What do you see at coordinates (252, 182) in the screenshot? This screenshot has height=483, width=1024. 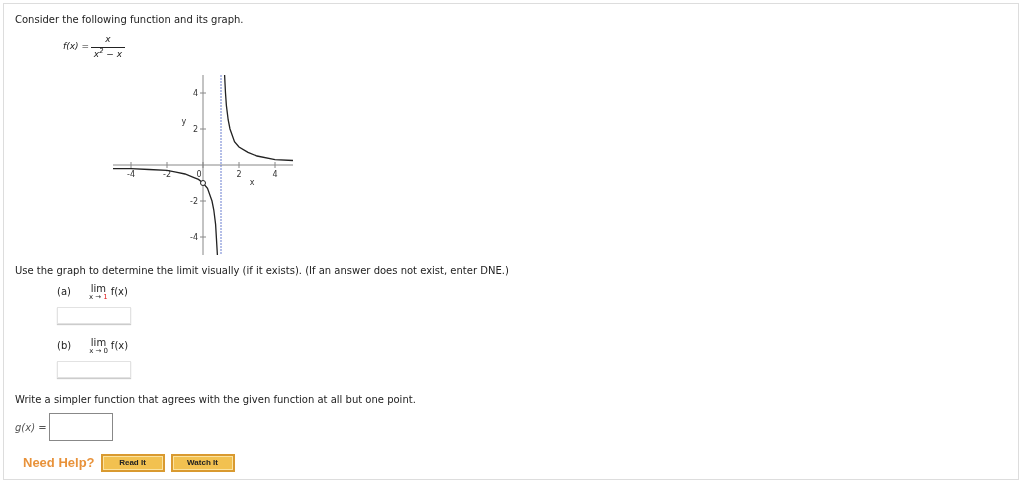 I see `axis-label: x` at bounding box center [252, 182].